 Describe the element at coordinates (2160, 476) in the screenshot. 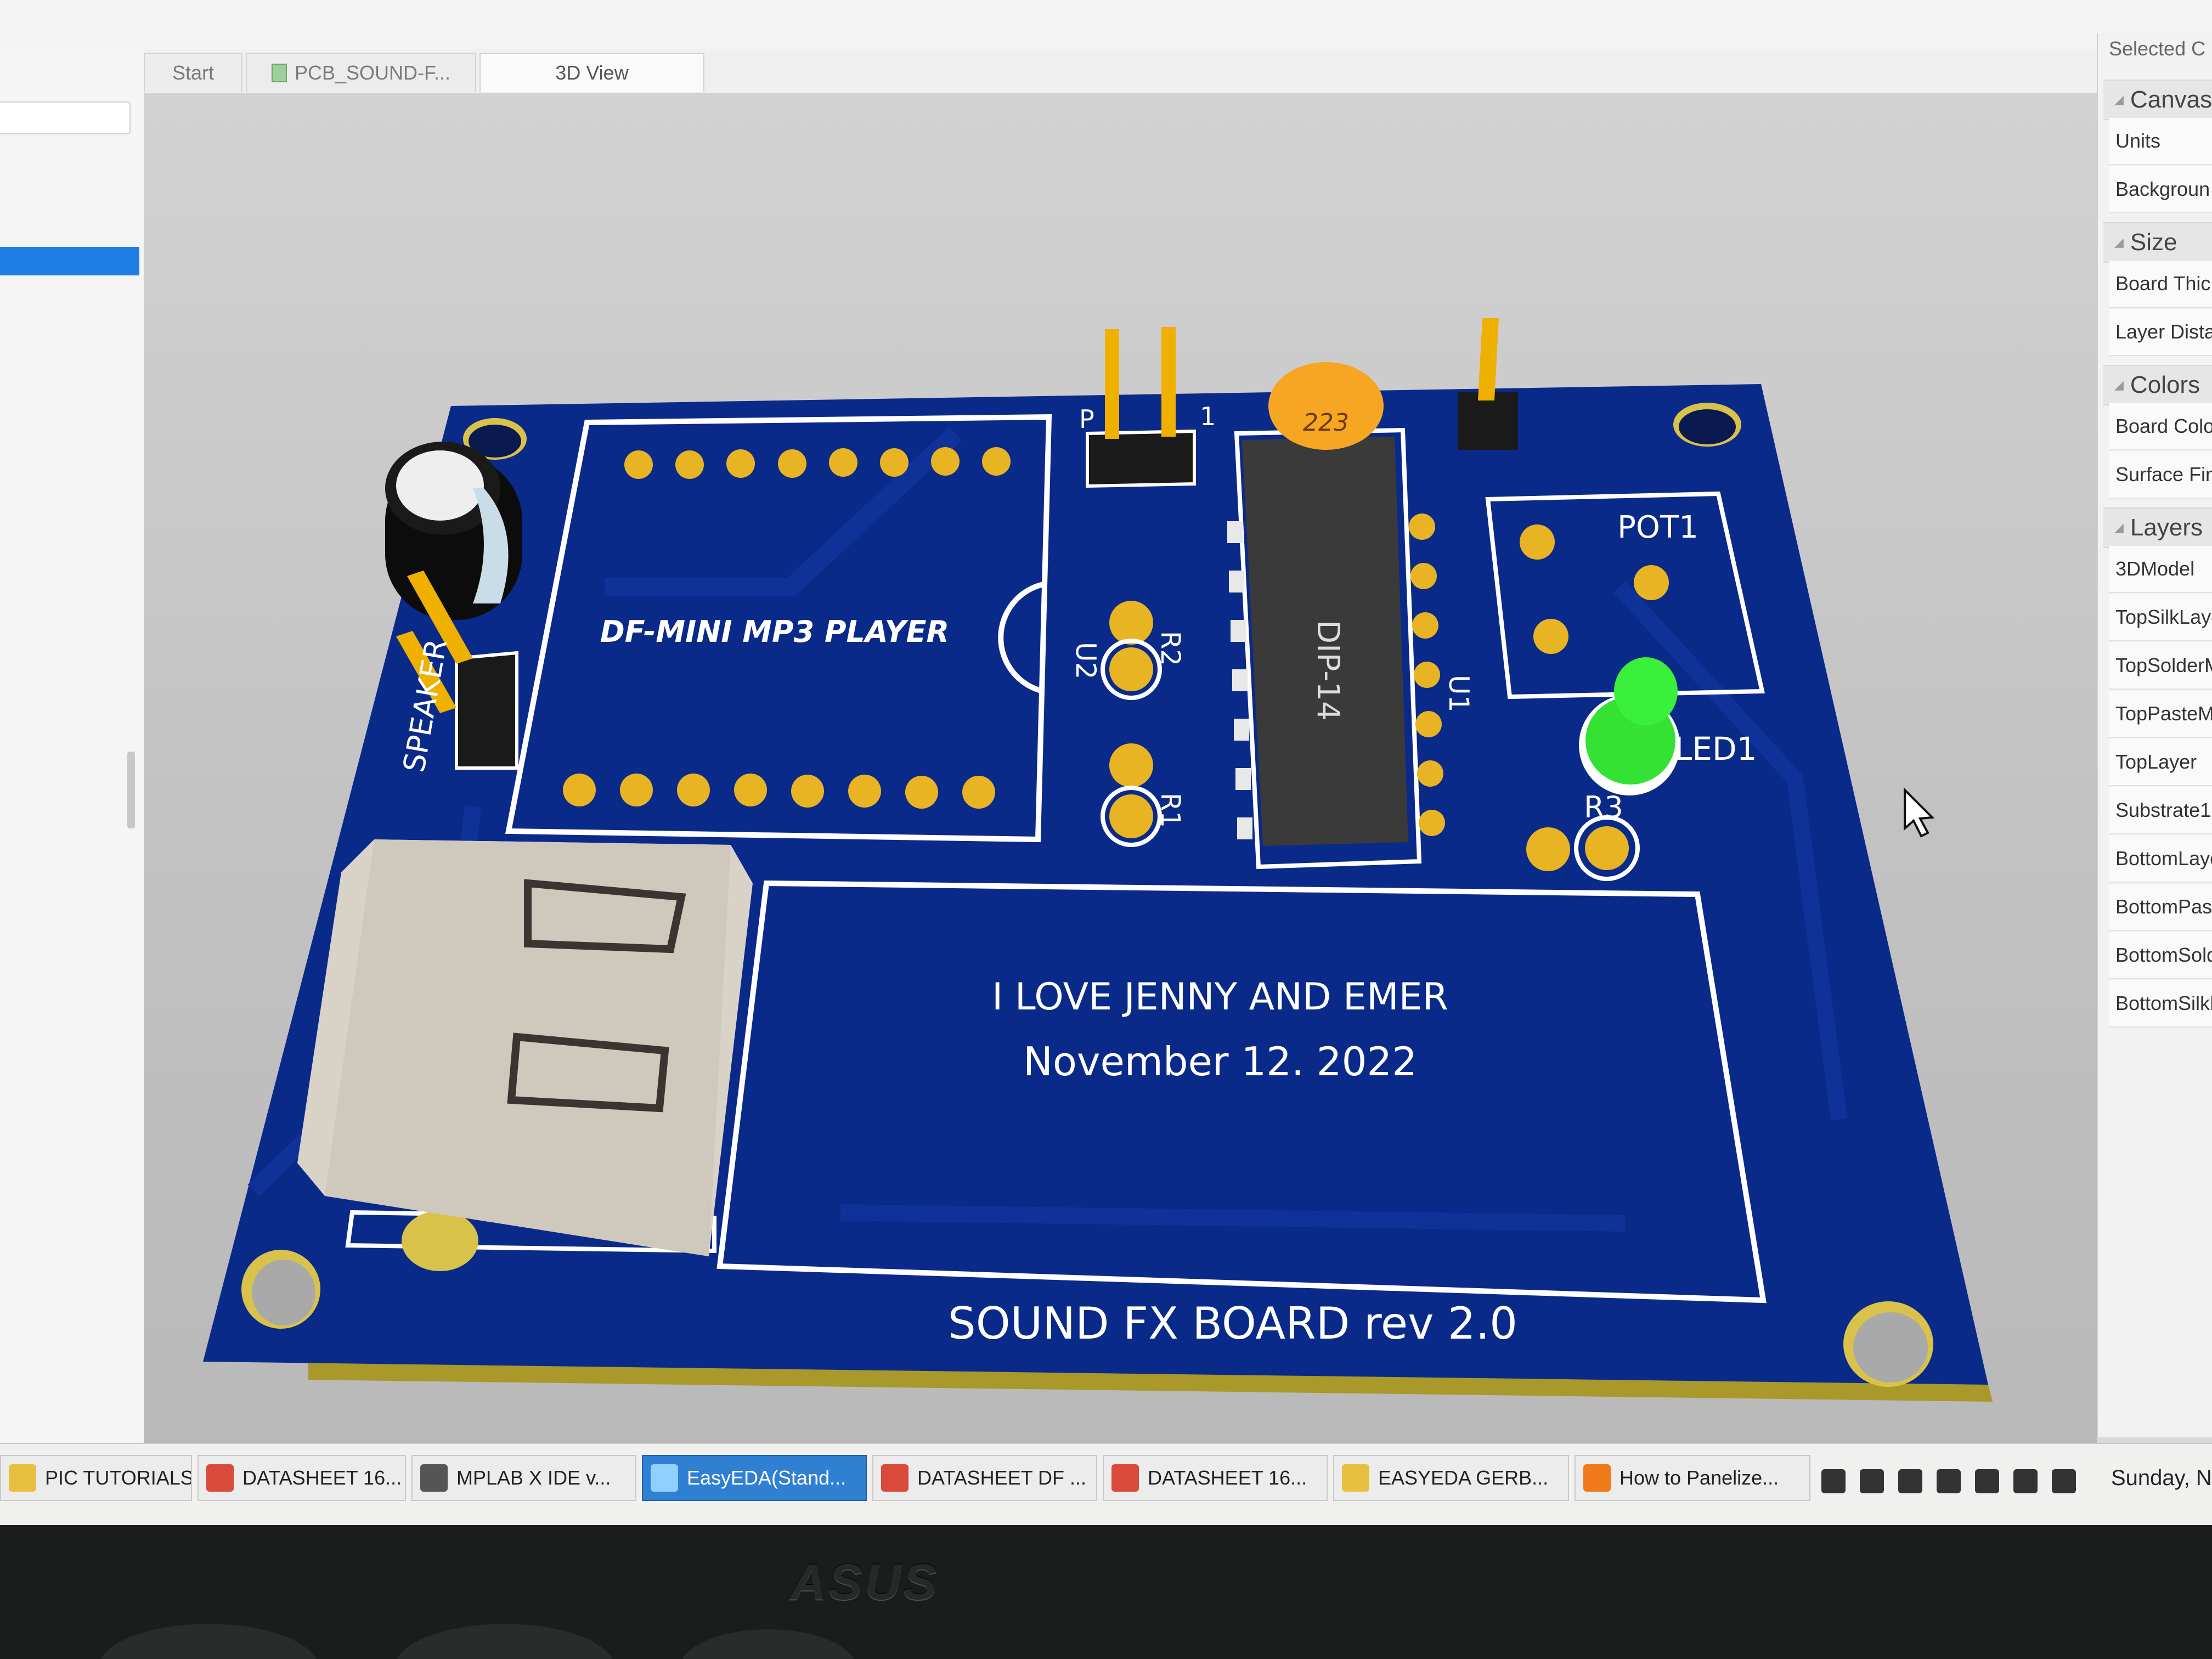

I see `prop-row: Surface Fin` at that location.